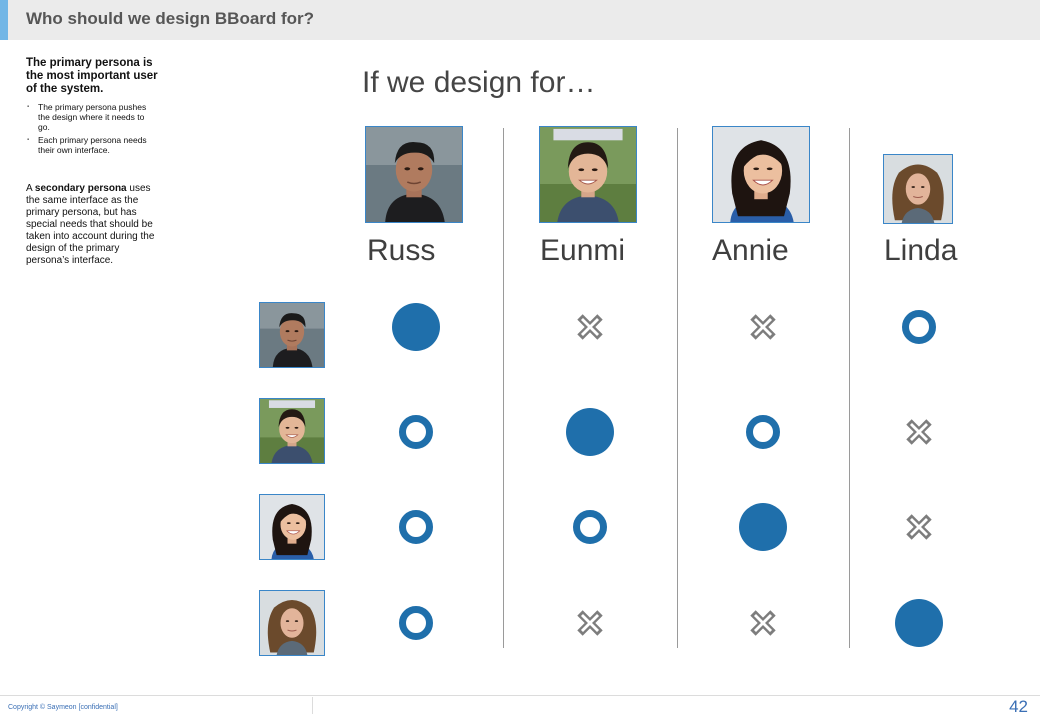 The height and width of the screenshot is (720, 1040). I want to click on row-photo-annie, so click(292, 527).